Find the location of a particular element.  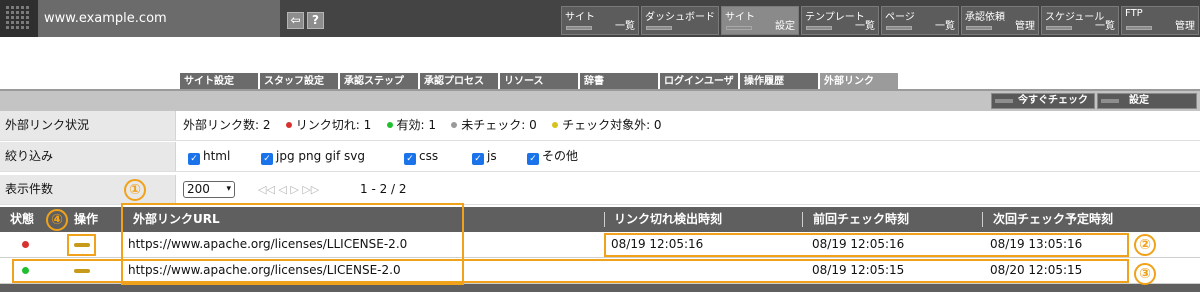

filter-option-label: js is located at coordinates (492, 156).